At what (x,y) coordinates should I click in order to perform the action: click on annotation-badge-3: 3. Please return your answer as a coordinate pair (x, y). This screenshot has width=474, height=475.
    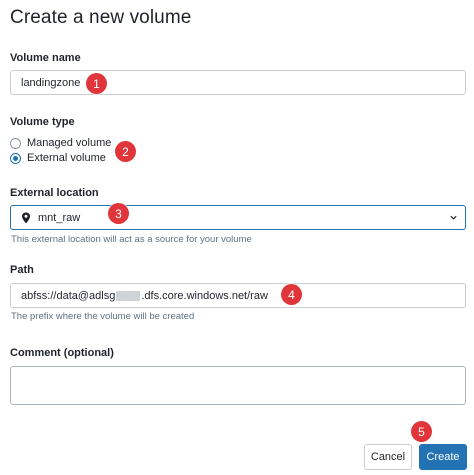
    Looking at the image, I should click on (118, 213).